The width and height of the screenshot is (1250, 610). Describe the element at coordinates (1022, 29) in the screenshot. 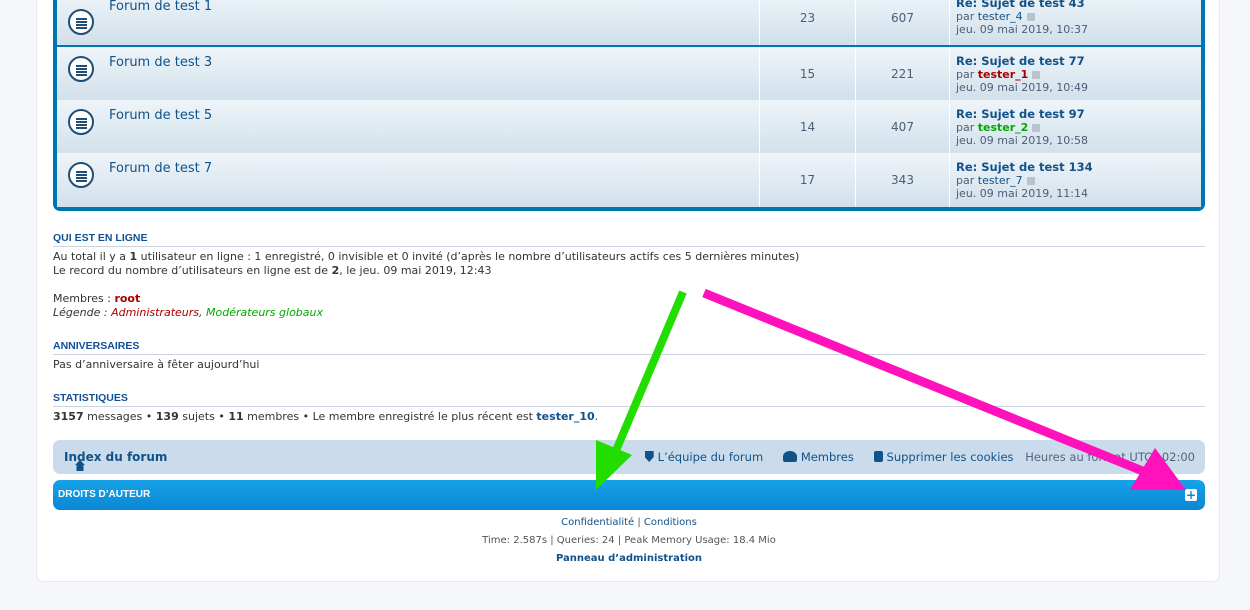

I see `last-post-date: jeu. 09 mai 2019, 10:37` at that location.